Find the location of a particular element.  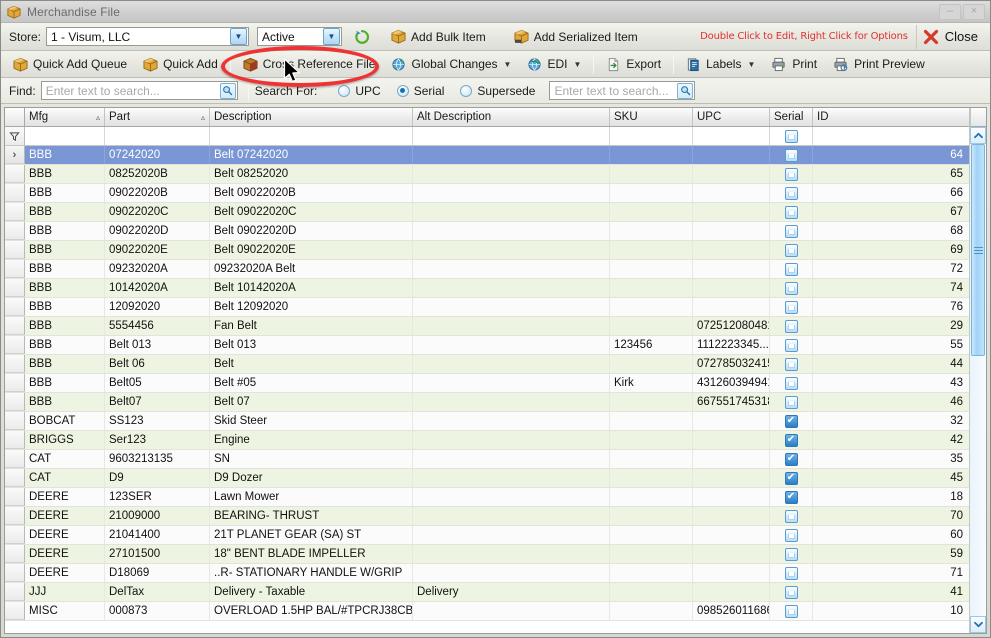

radio-serial: Serial is located at coordinates (420, 91).